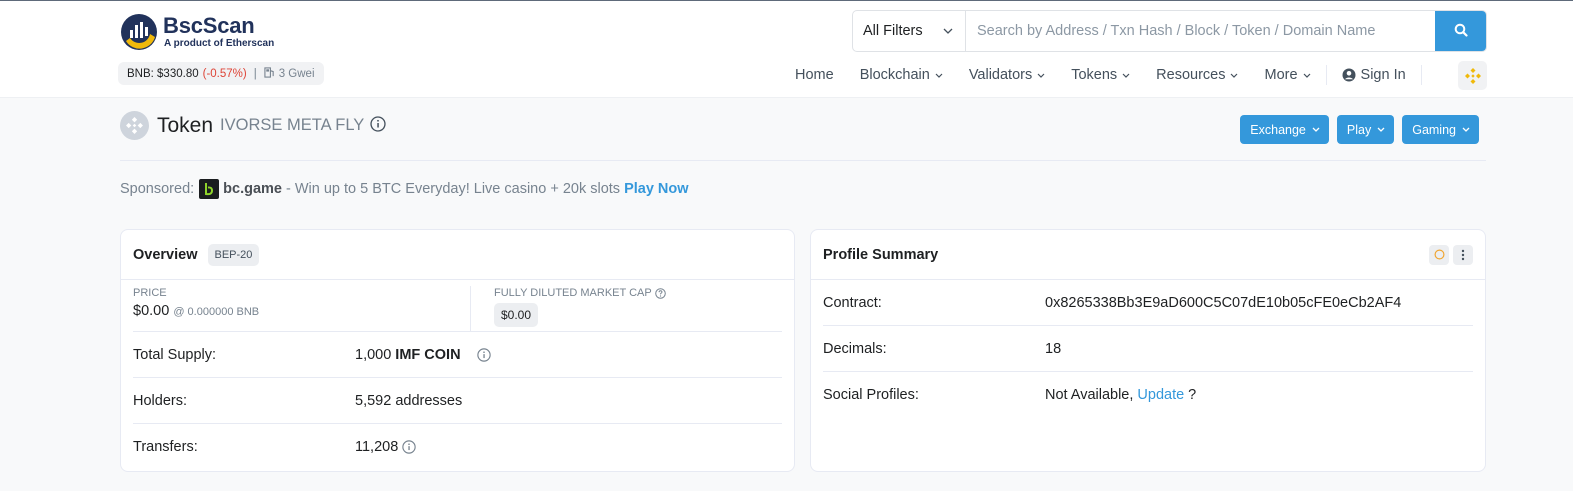 Image resolution: width=1573 pixels, height=491 pixels. I want to click on transfers-row: Transfers: 11,208, so click(457, 447).